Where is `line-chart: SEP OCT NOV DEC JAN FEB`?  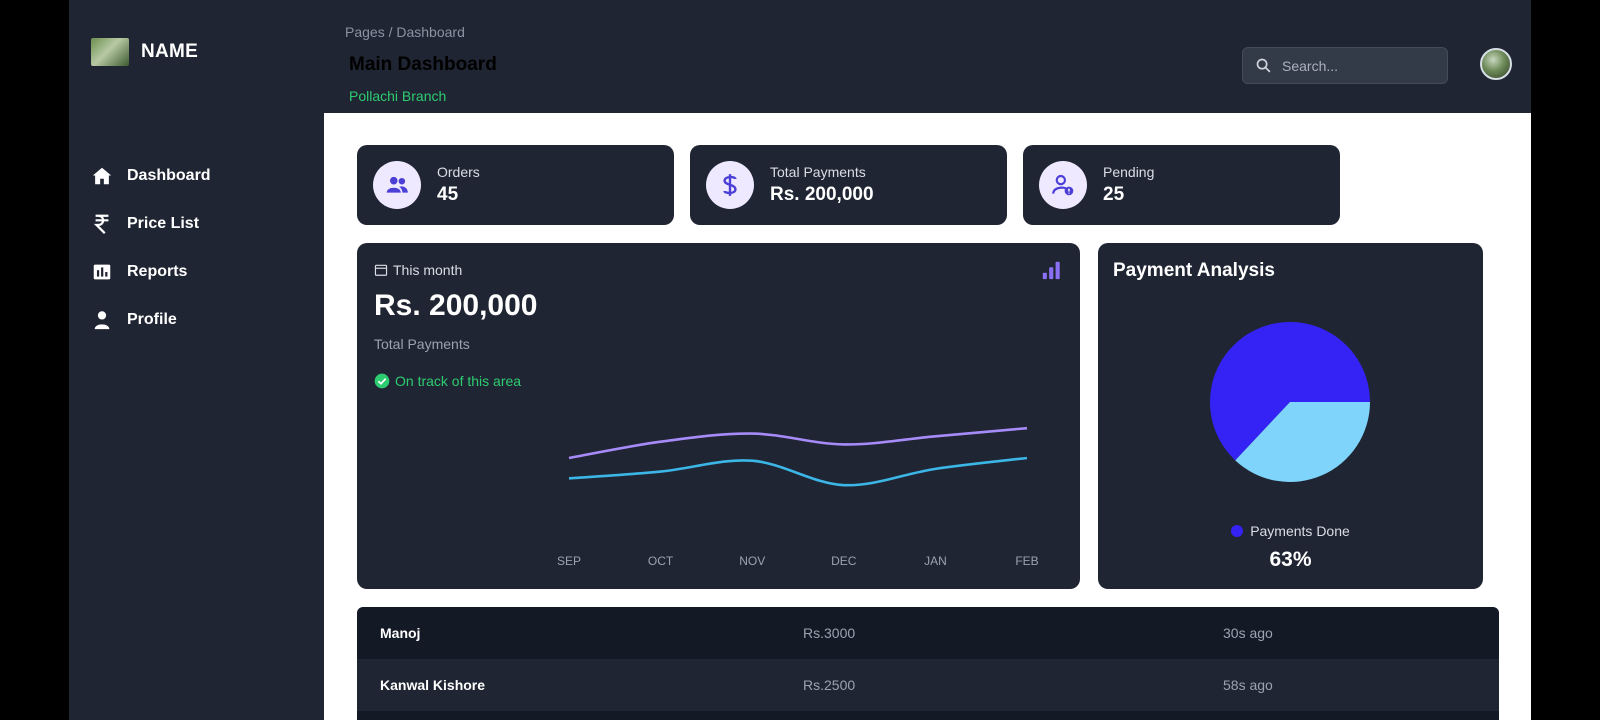 line-chart: SEP OCT NOV DEC JAN FEB is located at coordinates (798, 497).